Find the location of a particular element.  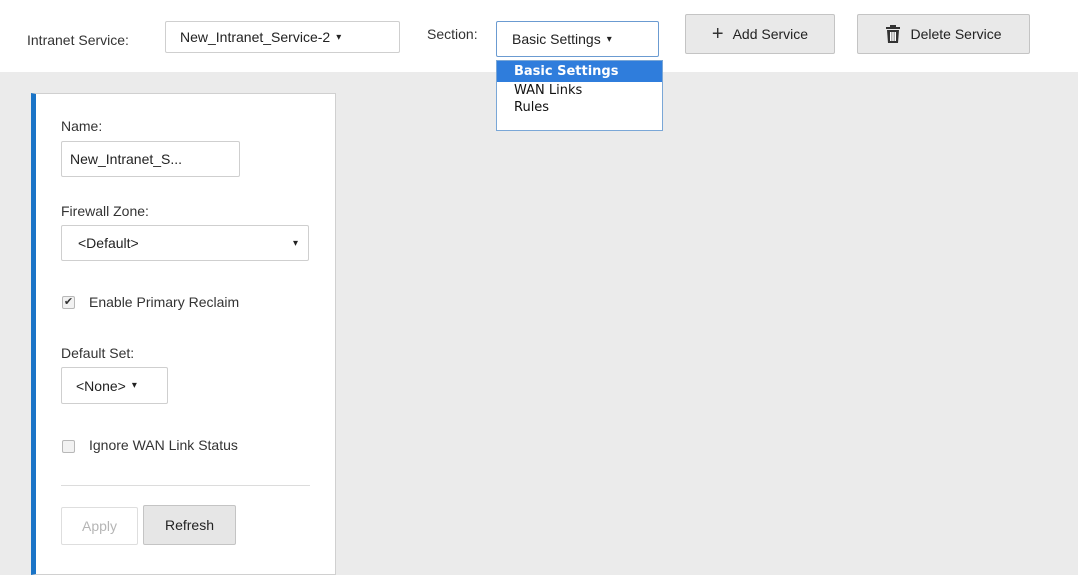

refresh-button: Refresh is located at coordinates (189, 525).